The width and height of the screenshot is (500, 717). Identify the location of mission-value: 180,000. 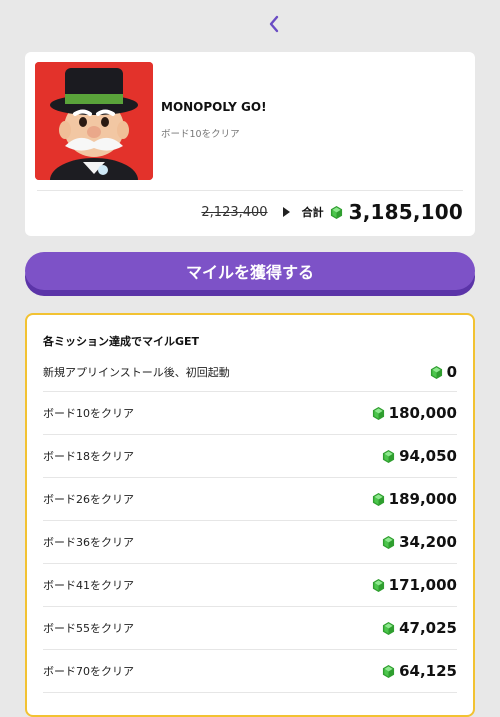
(414, 413).